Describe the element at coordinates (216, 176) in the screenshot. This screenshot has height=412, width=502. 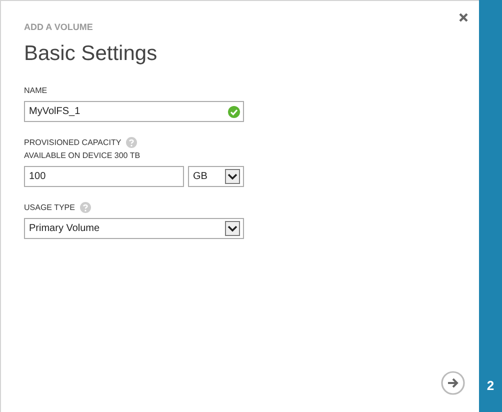
I see `dropdown: GB` at that location.